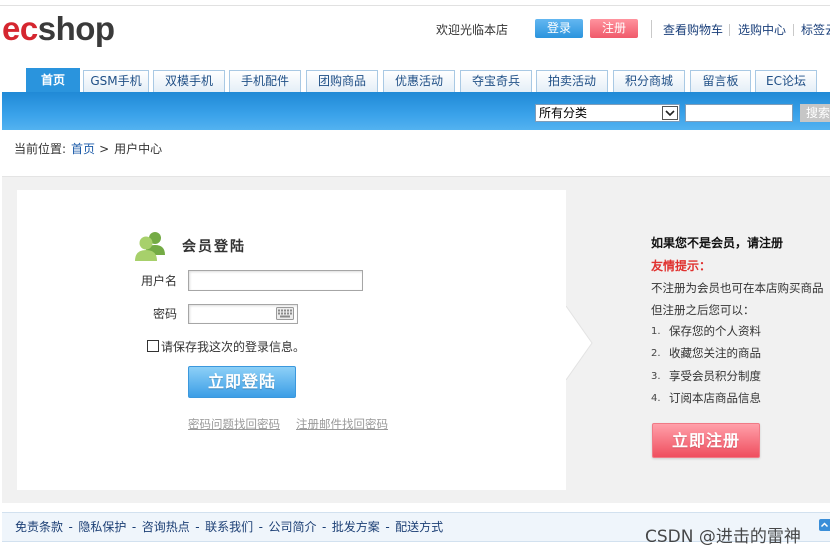 Image resolution: width=830 pixels, height=556 pixels. What do you see at coordinates (762, 30) in the screenshot?
I see `shopping-center-link: 选购中心` at bounding box center [762, 30].